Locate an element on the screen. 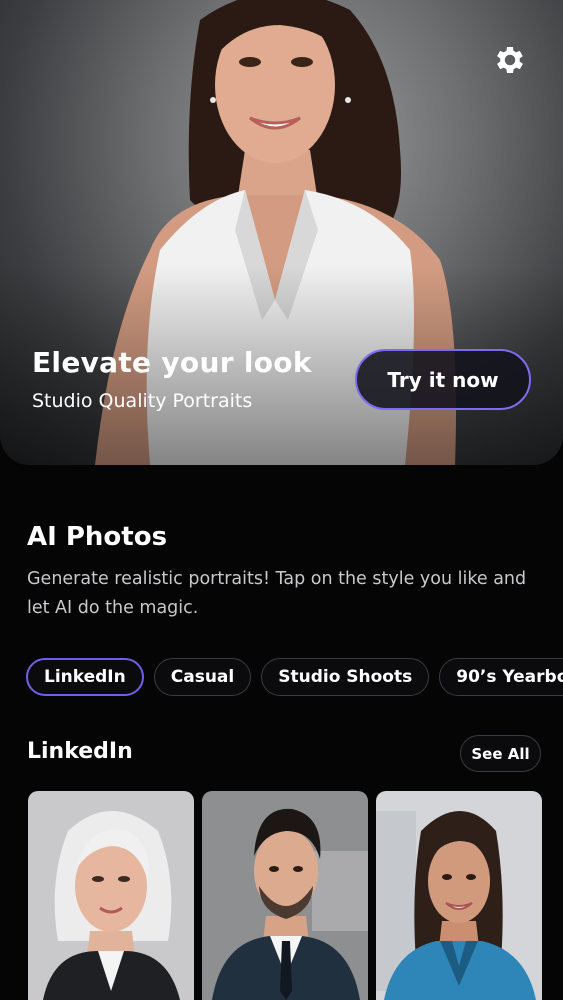 Image resolution: width=563 pixels, height=1000 pixels. gear-icon is located at coordinates (510, 60).